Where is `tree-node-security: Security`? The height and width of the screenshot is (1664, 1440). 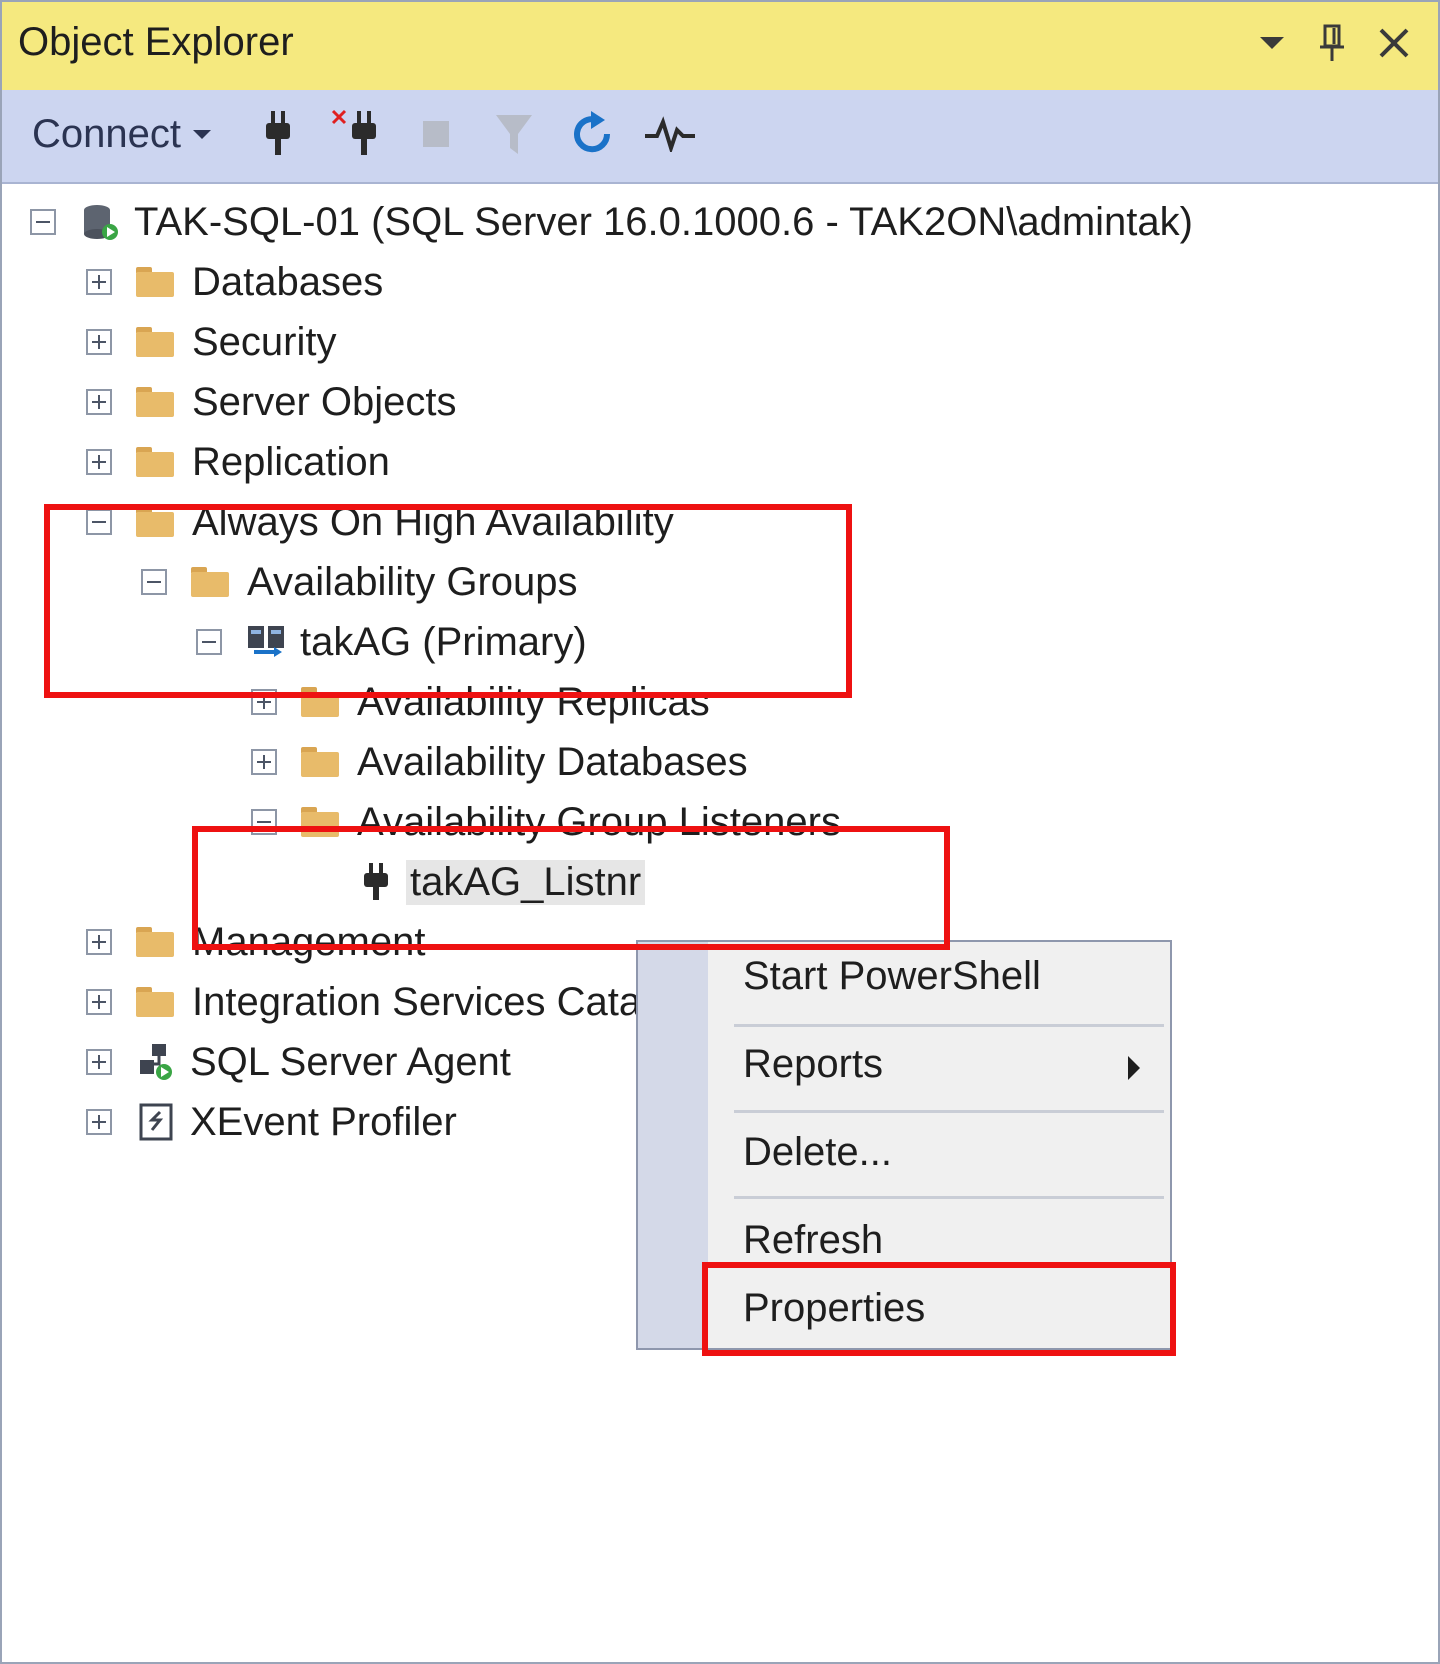
tree-node-security: Security is located at coordinates (211, 342).